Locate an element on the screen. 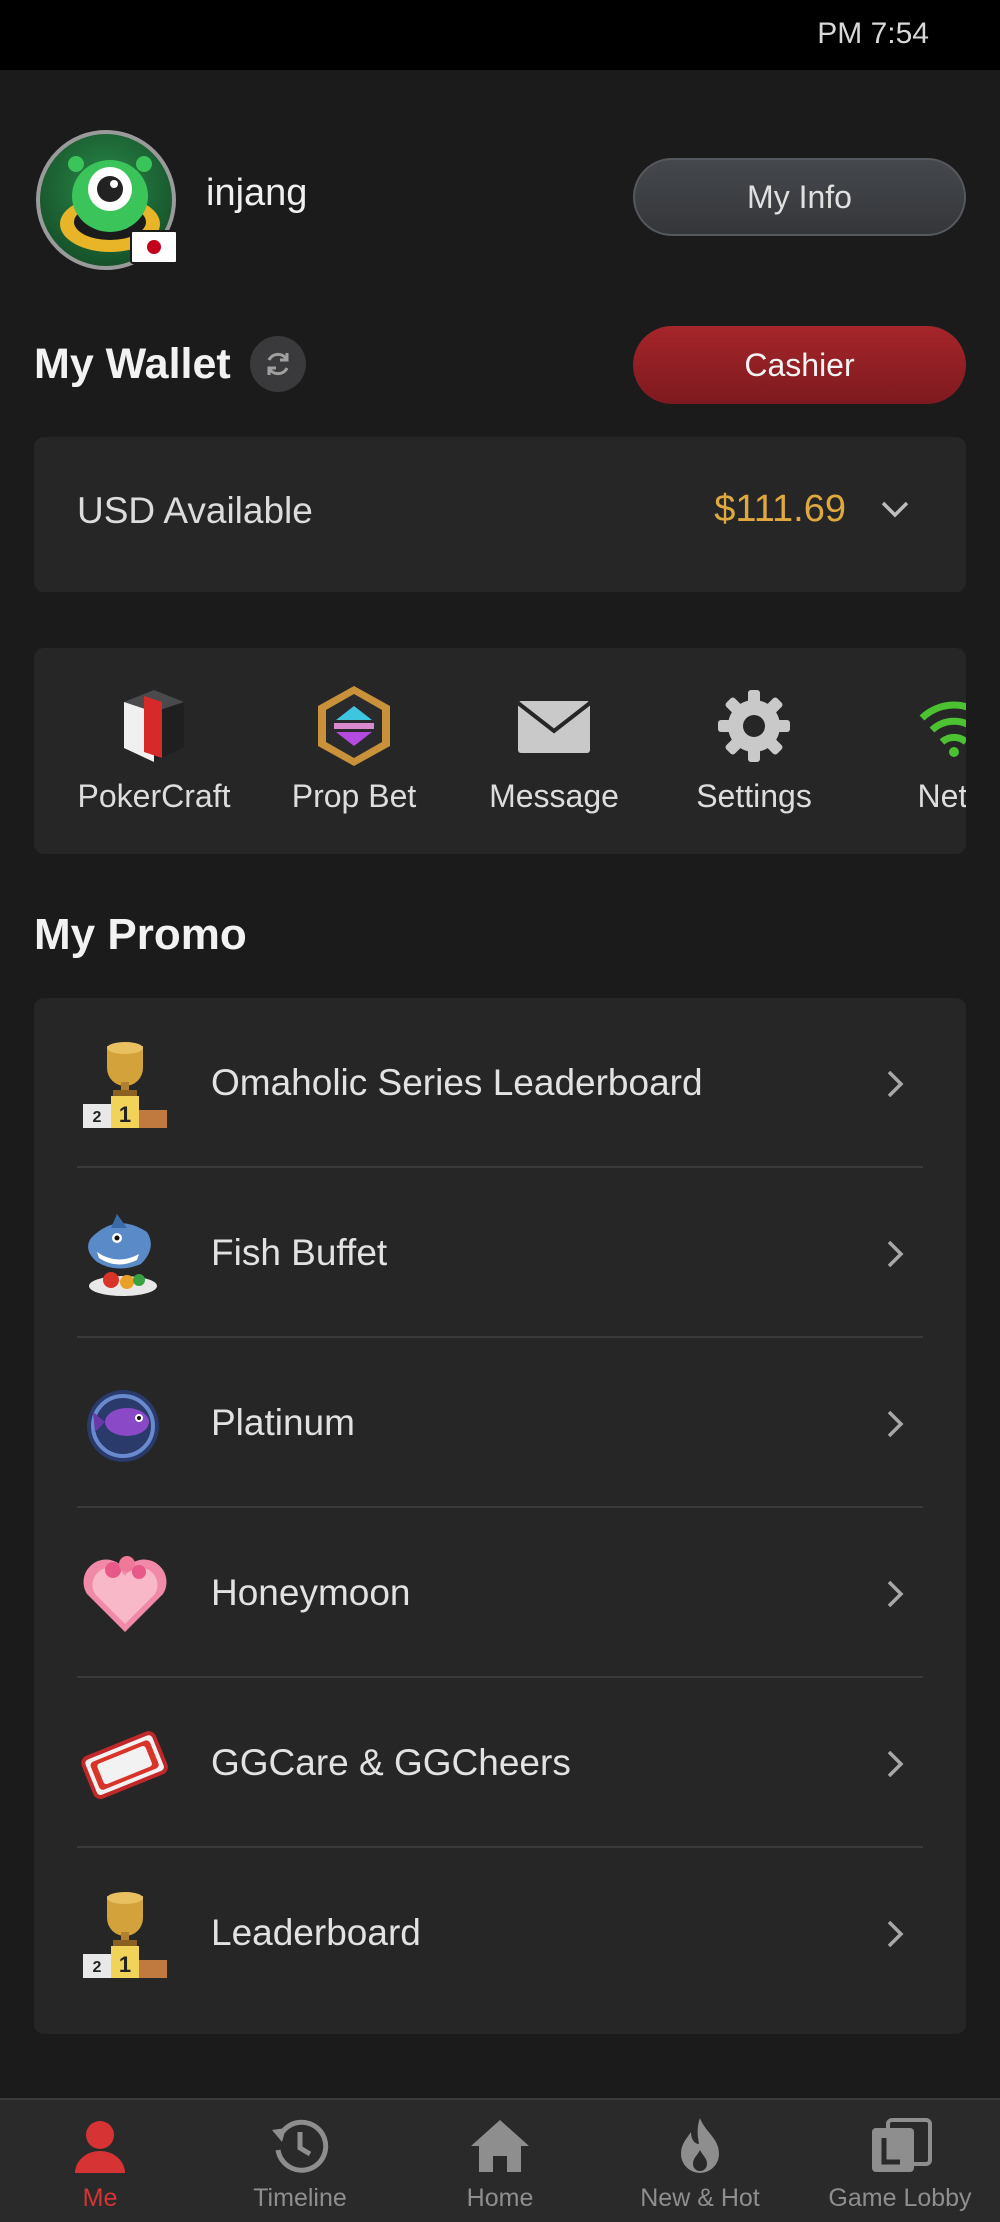  shortcut-settings: Settings is located at coordinates (754, 751).